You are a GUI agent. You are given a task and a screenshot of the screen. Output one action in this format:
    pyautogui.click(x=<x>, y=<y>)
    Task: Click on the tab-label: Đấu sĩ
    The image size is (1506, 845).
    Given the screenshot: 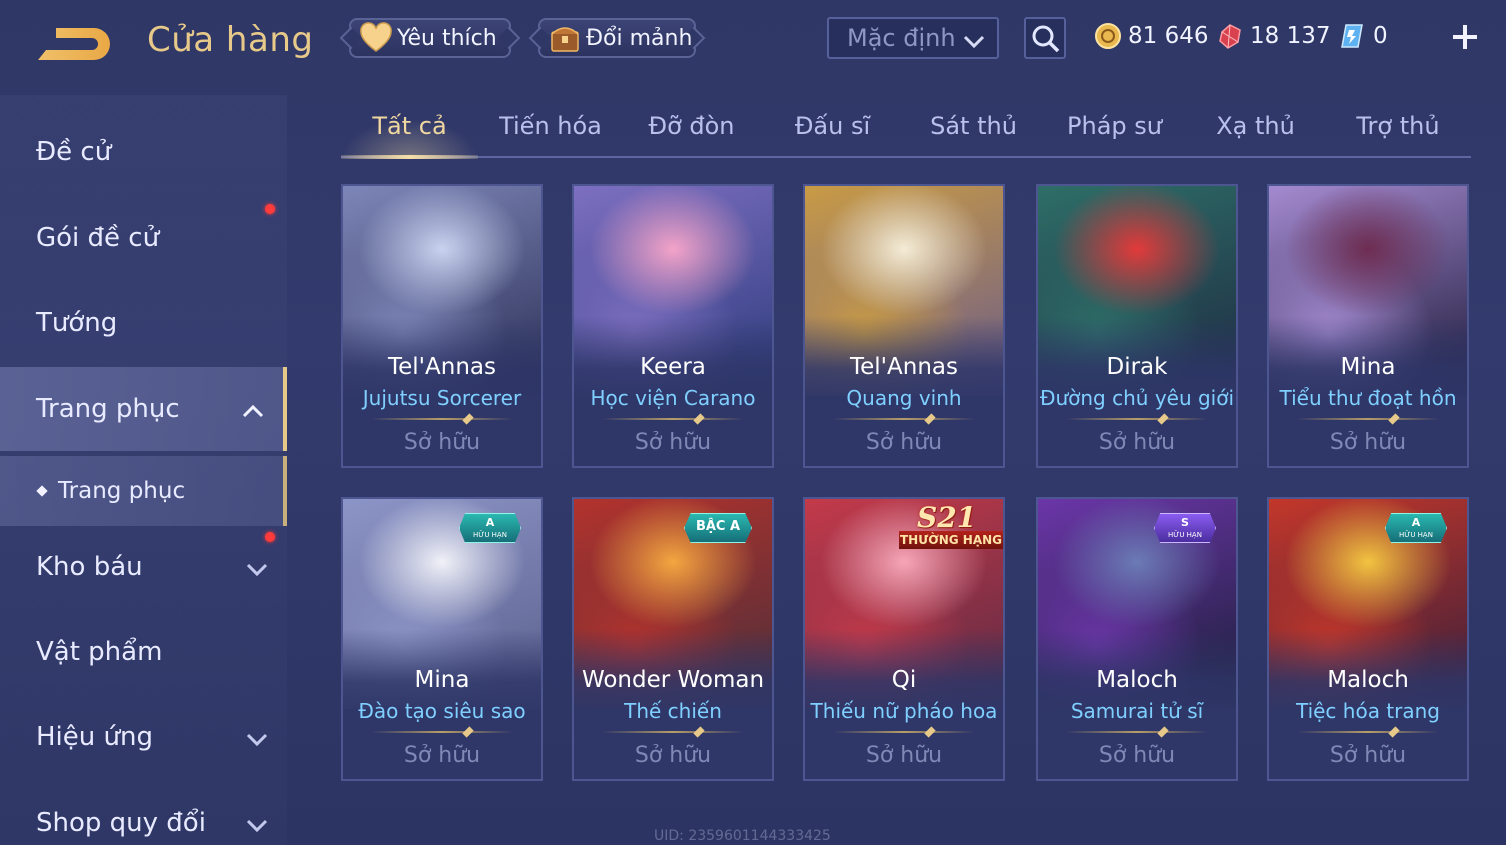 What is the action you would take?
    pyautogui.click(x=832, y=126)
    